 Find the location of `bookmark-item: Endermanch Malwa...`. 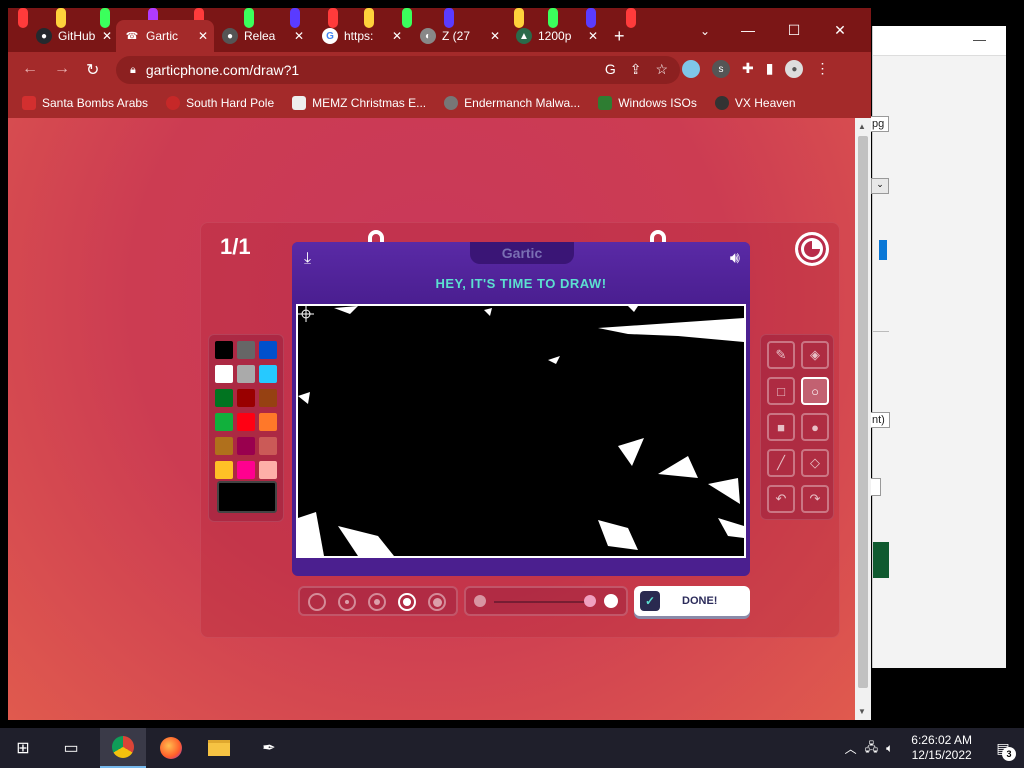

bookmark-item: Endermanch Malwa... is located at coordinates (512, 103).